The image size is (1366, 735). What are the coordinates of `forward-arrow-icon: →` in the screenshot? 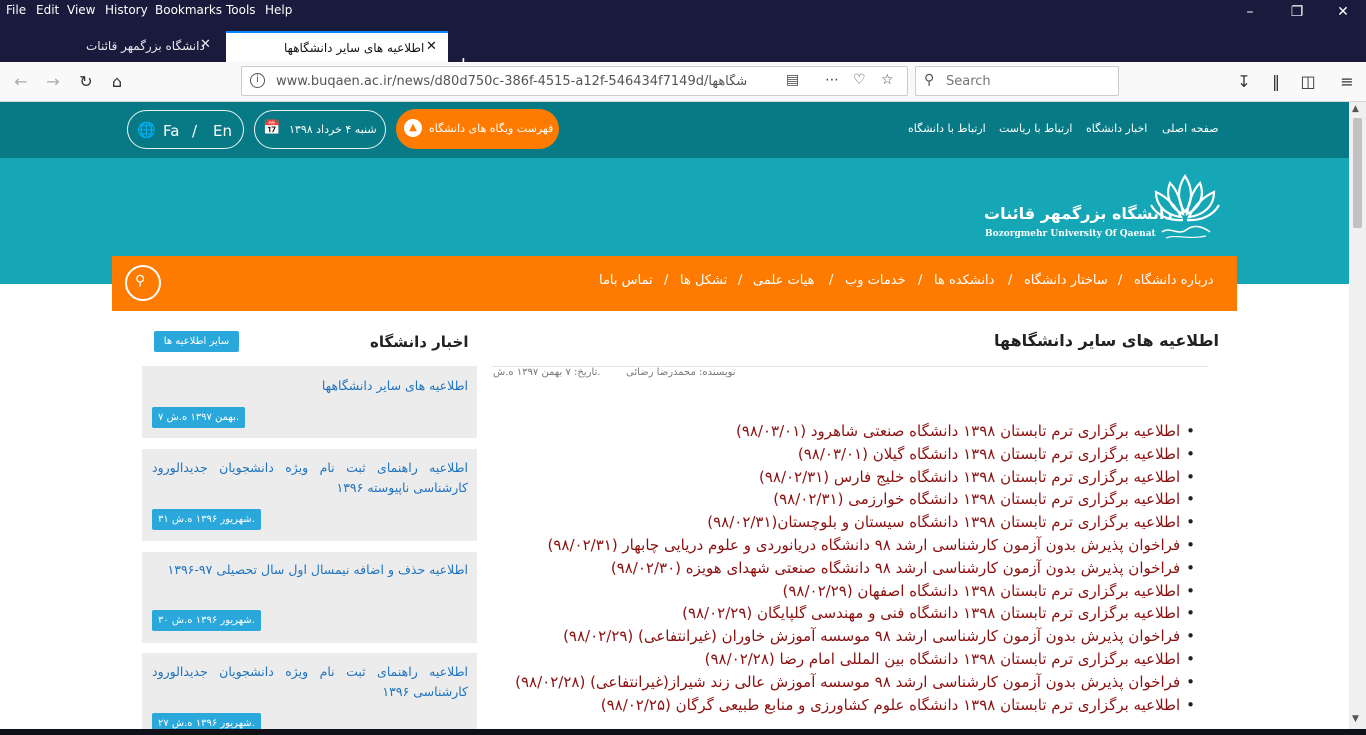 It's located at (53, 81).